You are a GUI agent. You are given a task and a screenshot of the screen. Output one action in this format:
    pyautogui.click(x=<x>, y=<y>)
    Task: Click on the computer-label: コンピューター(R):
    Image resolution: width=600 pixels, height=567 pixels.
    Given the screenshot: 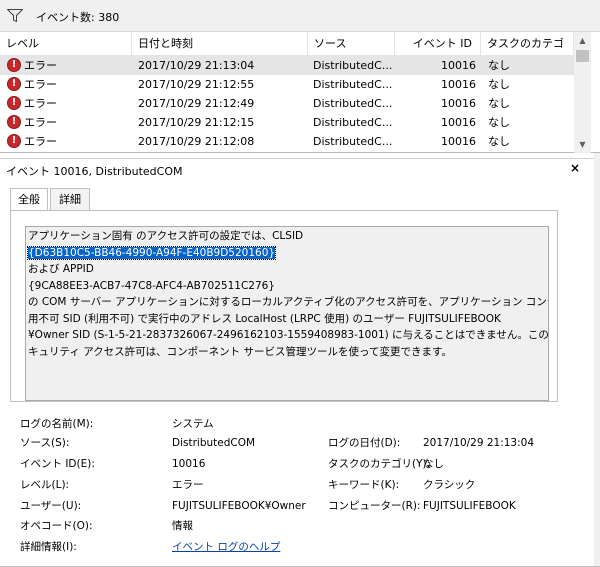 What is the action you would take?
    pyautogui.click(x=374, y=506)
    